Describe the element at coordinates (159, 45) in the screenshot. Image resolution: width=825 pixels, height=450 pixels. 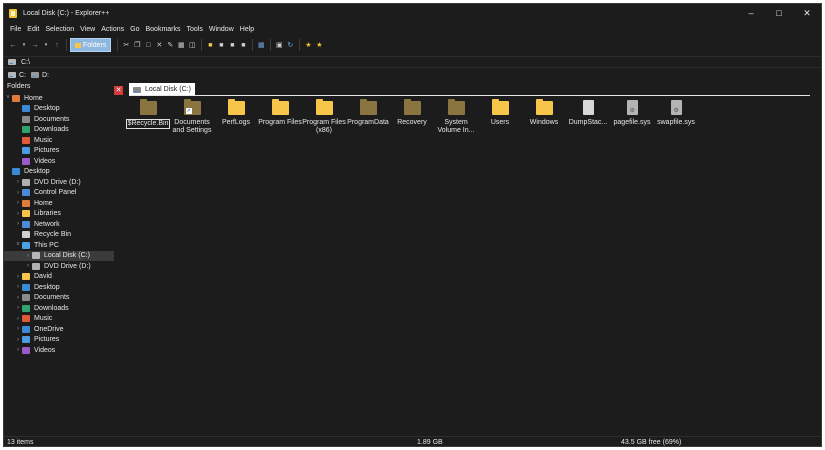
I see `delete-icon: ✕` at that location.